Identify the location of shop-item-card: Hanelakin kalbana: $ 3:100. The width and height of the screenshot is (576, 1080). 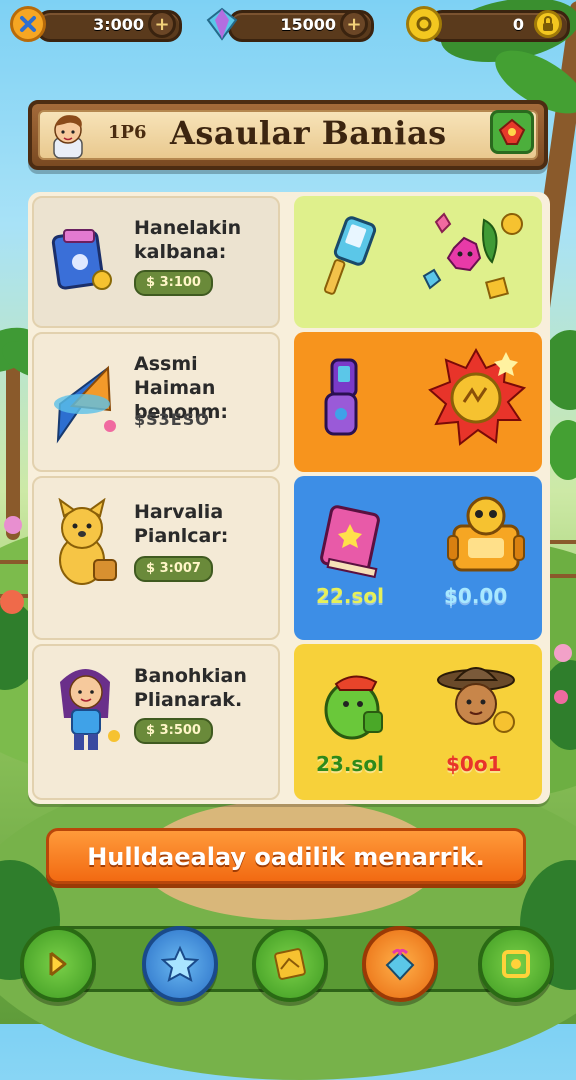
(156, 262).